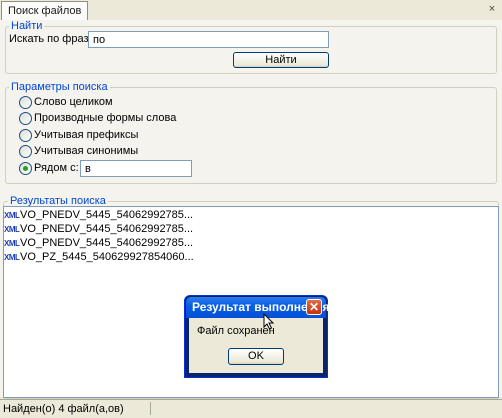  I want to click on find-button: Найти, so click(281, 60).